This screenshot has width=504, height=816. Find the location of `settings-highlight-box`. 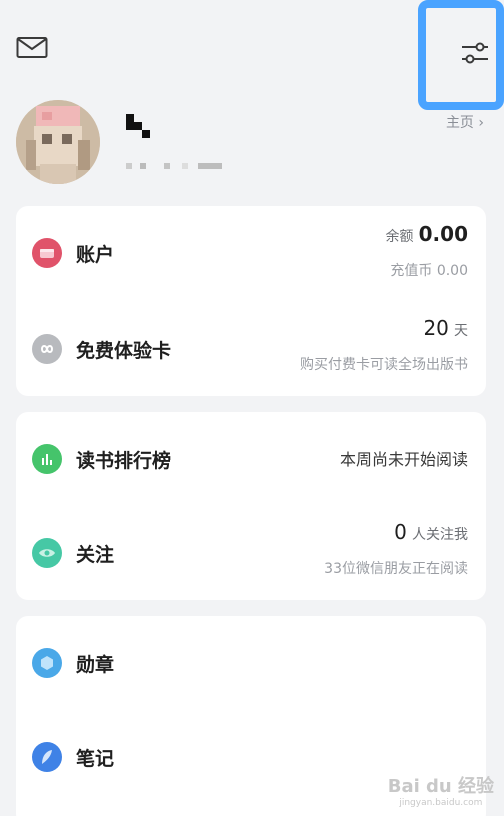

settings-highlight-box is located at coordinates (461, 55).